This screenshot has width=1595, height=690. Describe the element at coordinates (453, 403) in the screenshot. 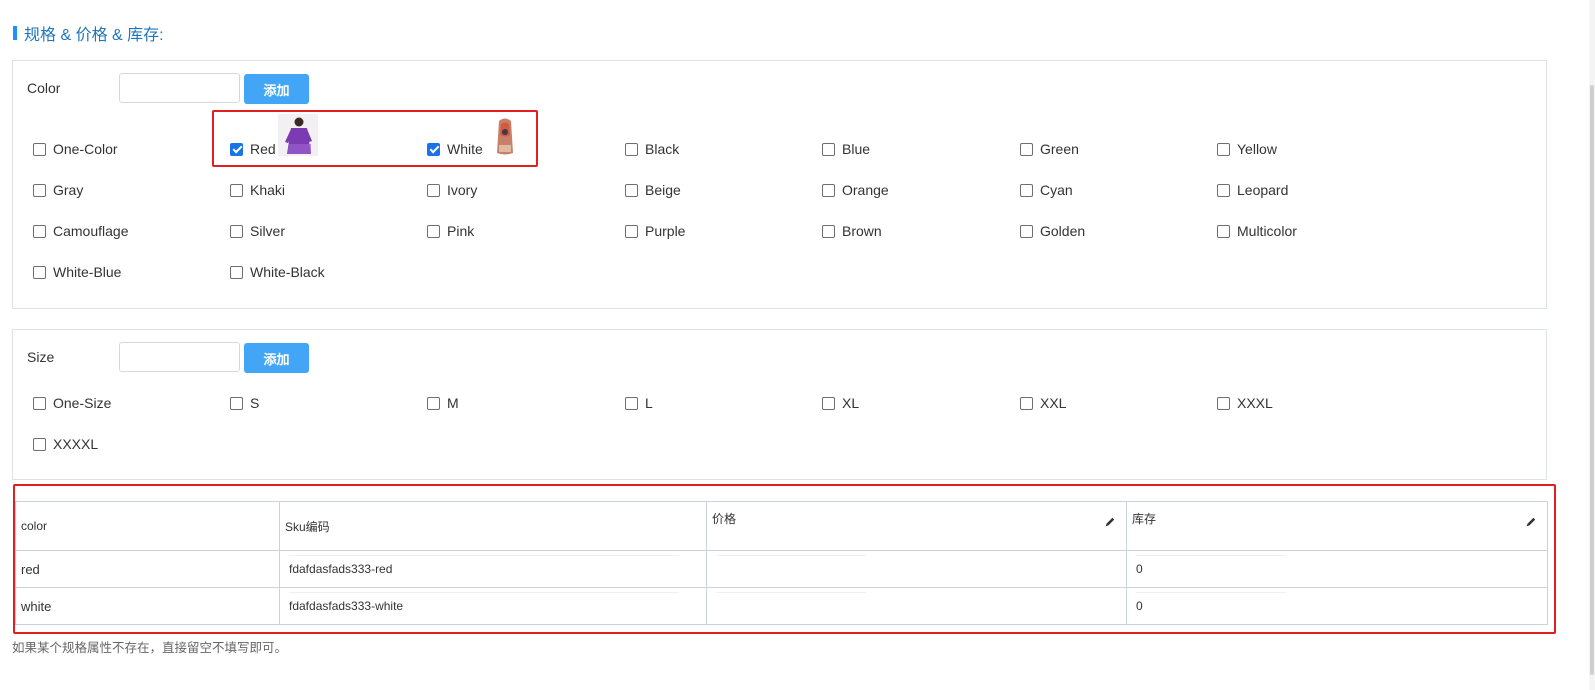

I see `size-option-label: M` at that location.